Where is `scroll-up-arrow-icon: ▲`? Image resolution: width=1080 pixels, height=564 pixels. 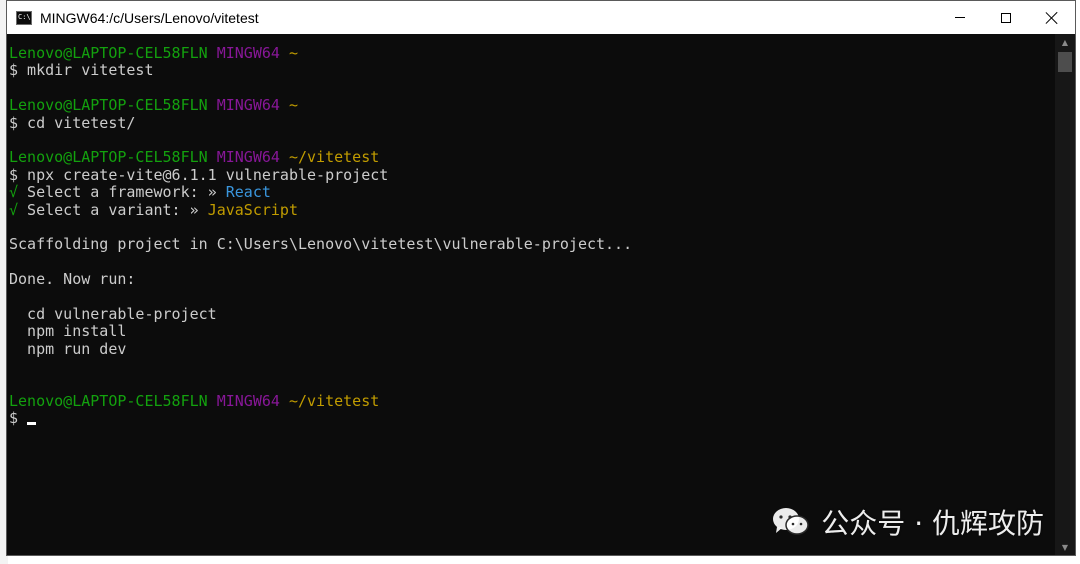 scroll-up-arrow-icon: ▲ is located at coordinates (1065, 42).